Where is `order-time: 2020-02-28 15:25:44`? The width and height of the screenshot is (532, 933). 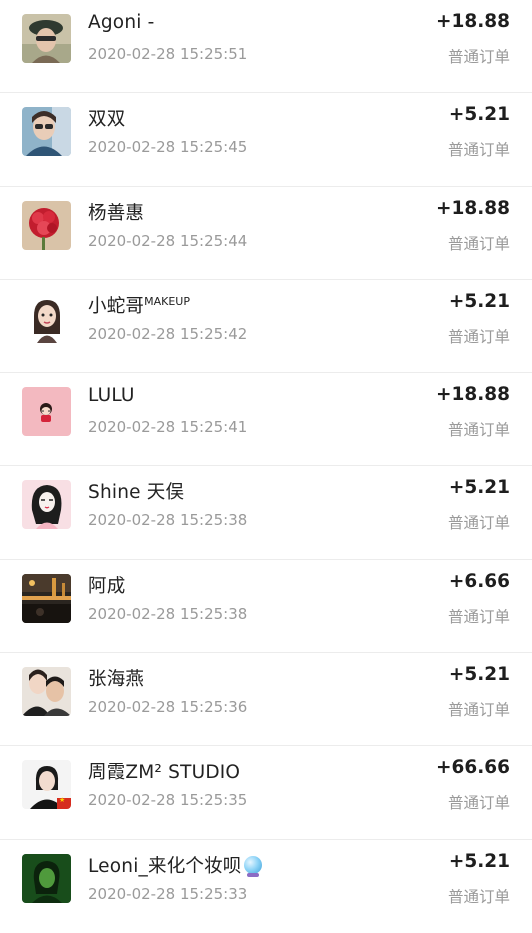 order-time: 2020-02-28 15:25:44 is located at coordinates (168, 240).